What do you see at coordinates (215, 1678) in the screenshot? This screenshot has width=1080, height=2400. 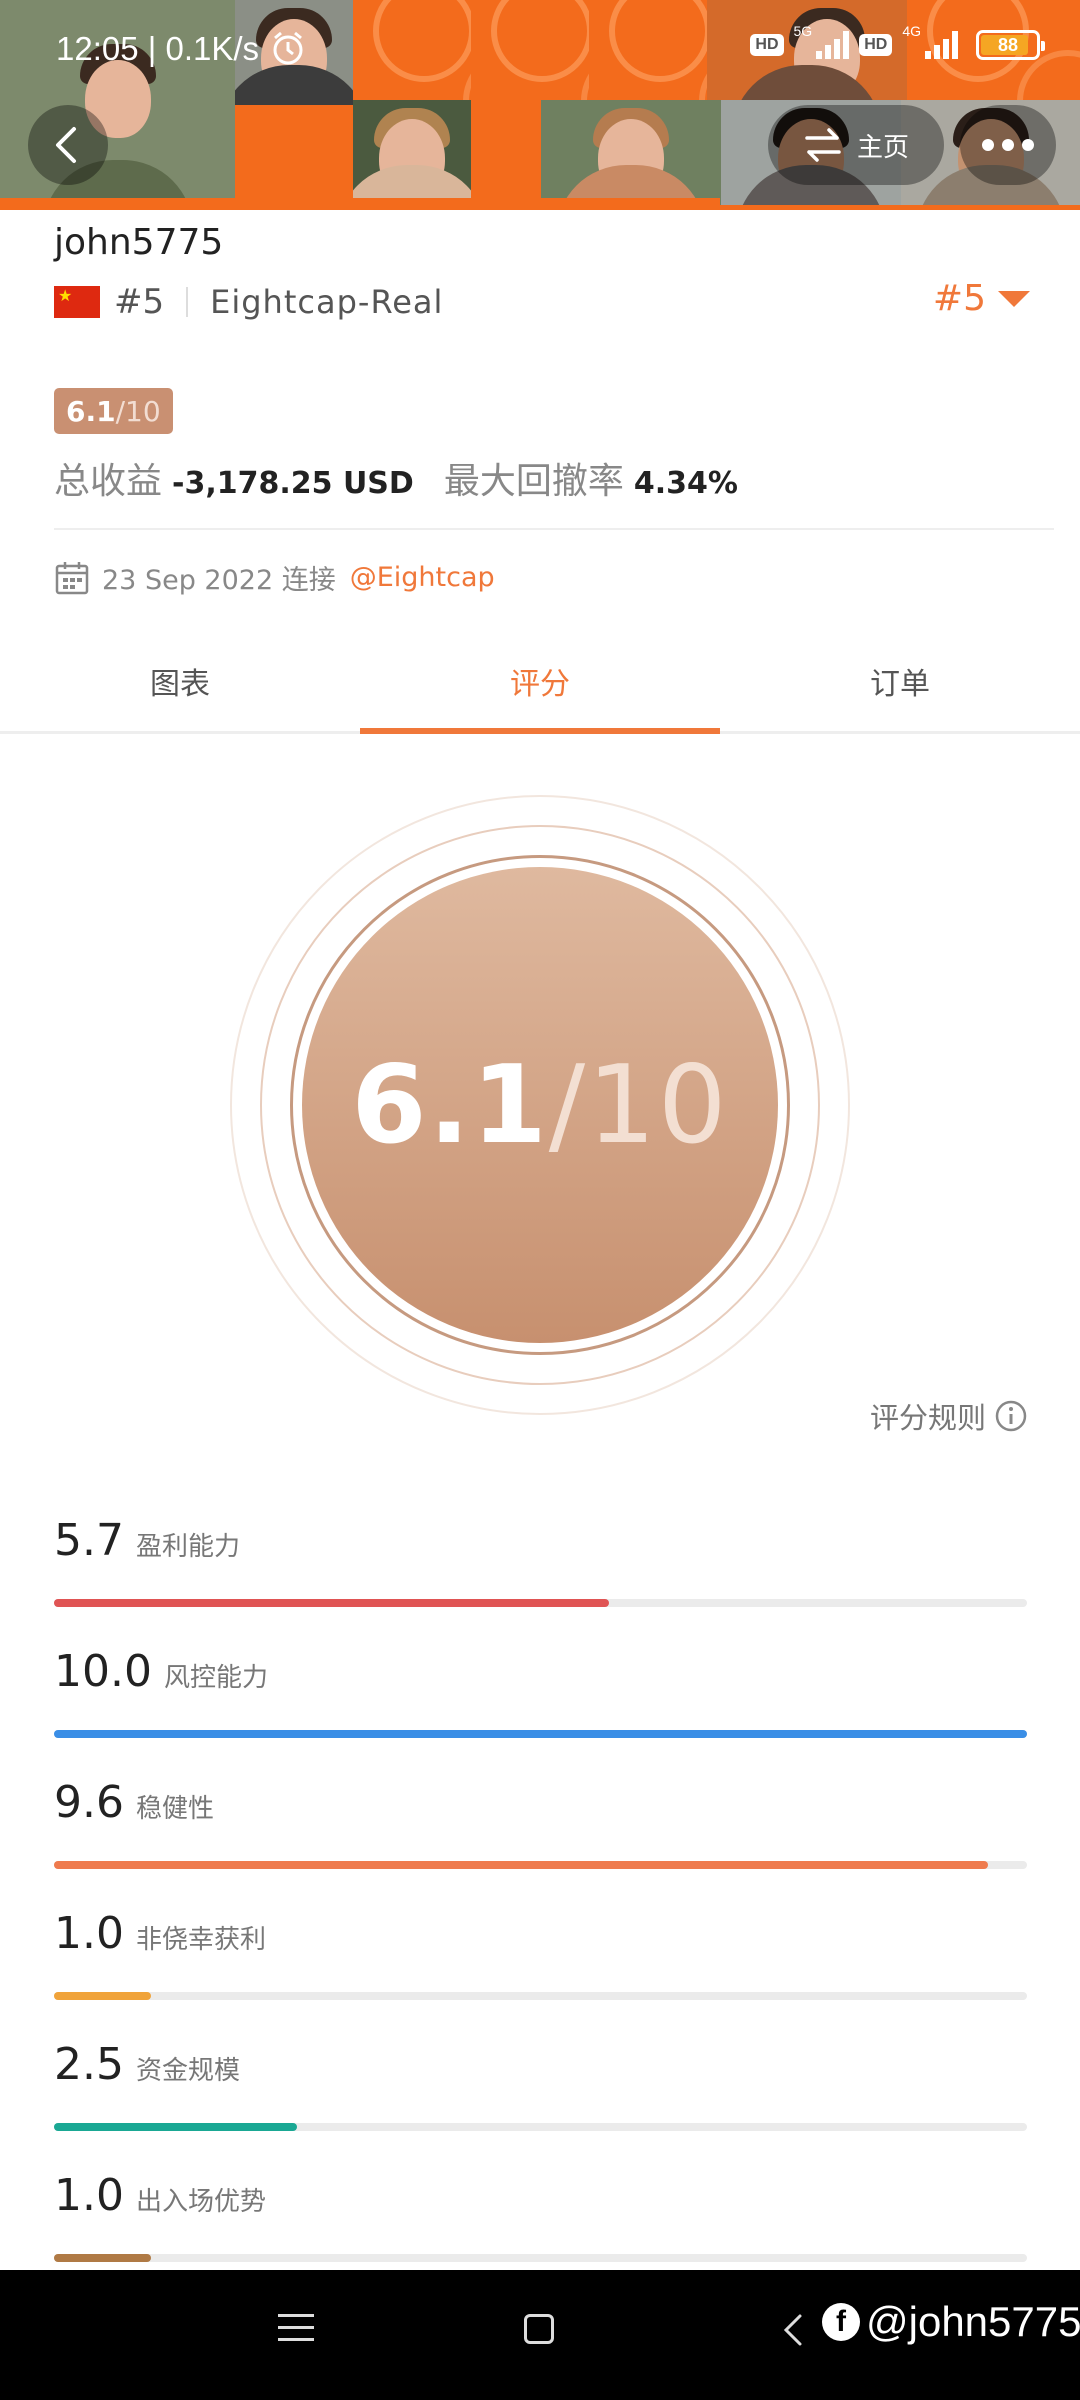 I see `metric-label: 风控能力` at bounding box center [215, 1678].